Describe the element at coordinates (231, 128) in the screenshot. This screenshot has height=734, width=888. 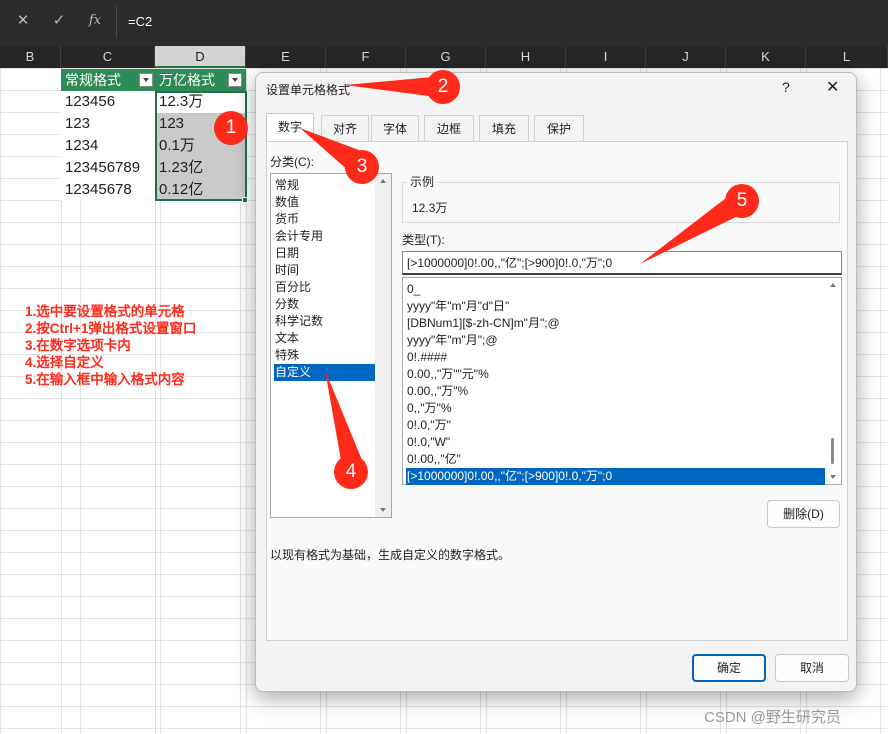
I see `callout-badge-1: 1` at that location.